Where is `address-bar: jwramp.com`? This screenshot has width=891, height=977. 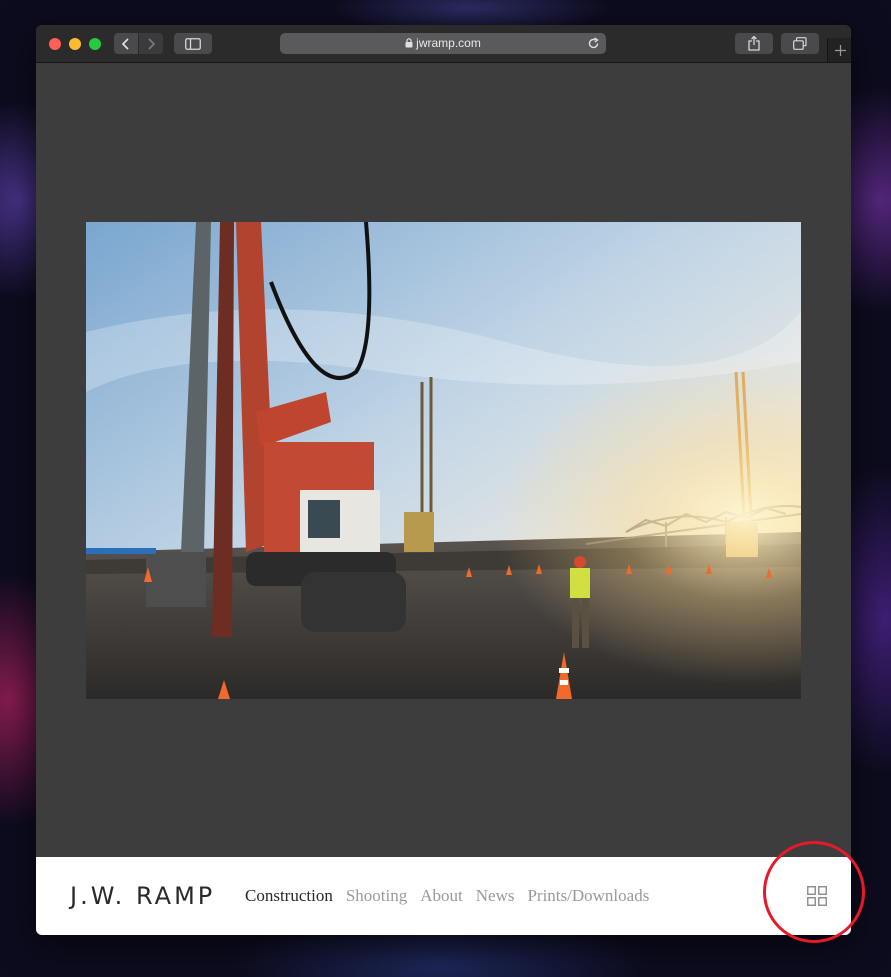
address-bar: jwramp.com is located at coordinates (443, 43).